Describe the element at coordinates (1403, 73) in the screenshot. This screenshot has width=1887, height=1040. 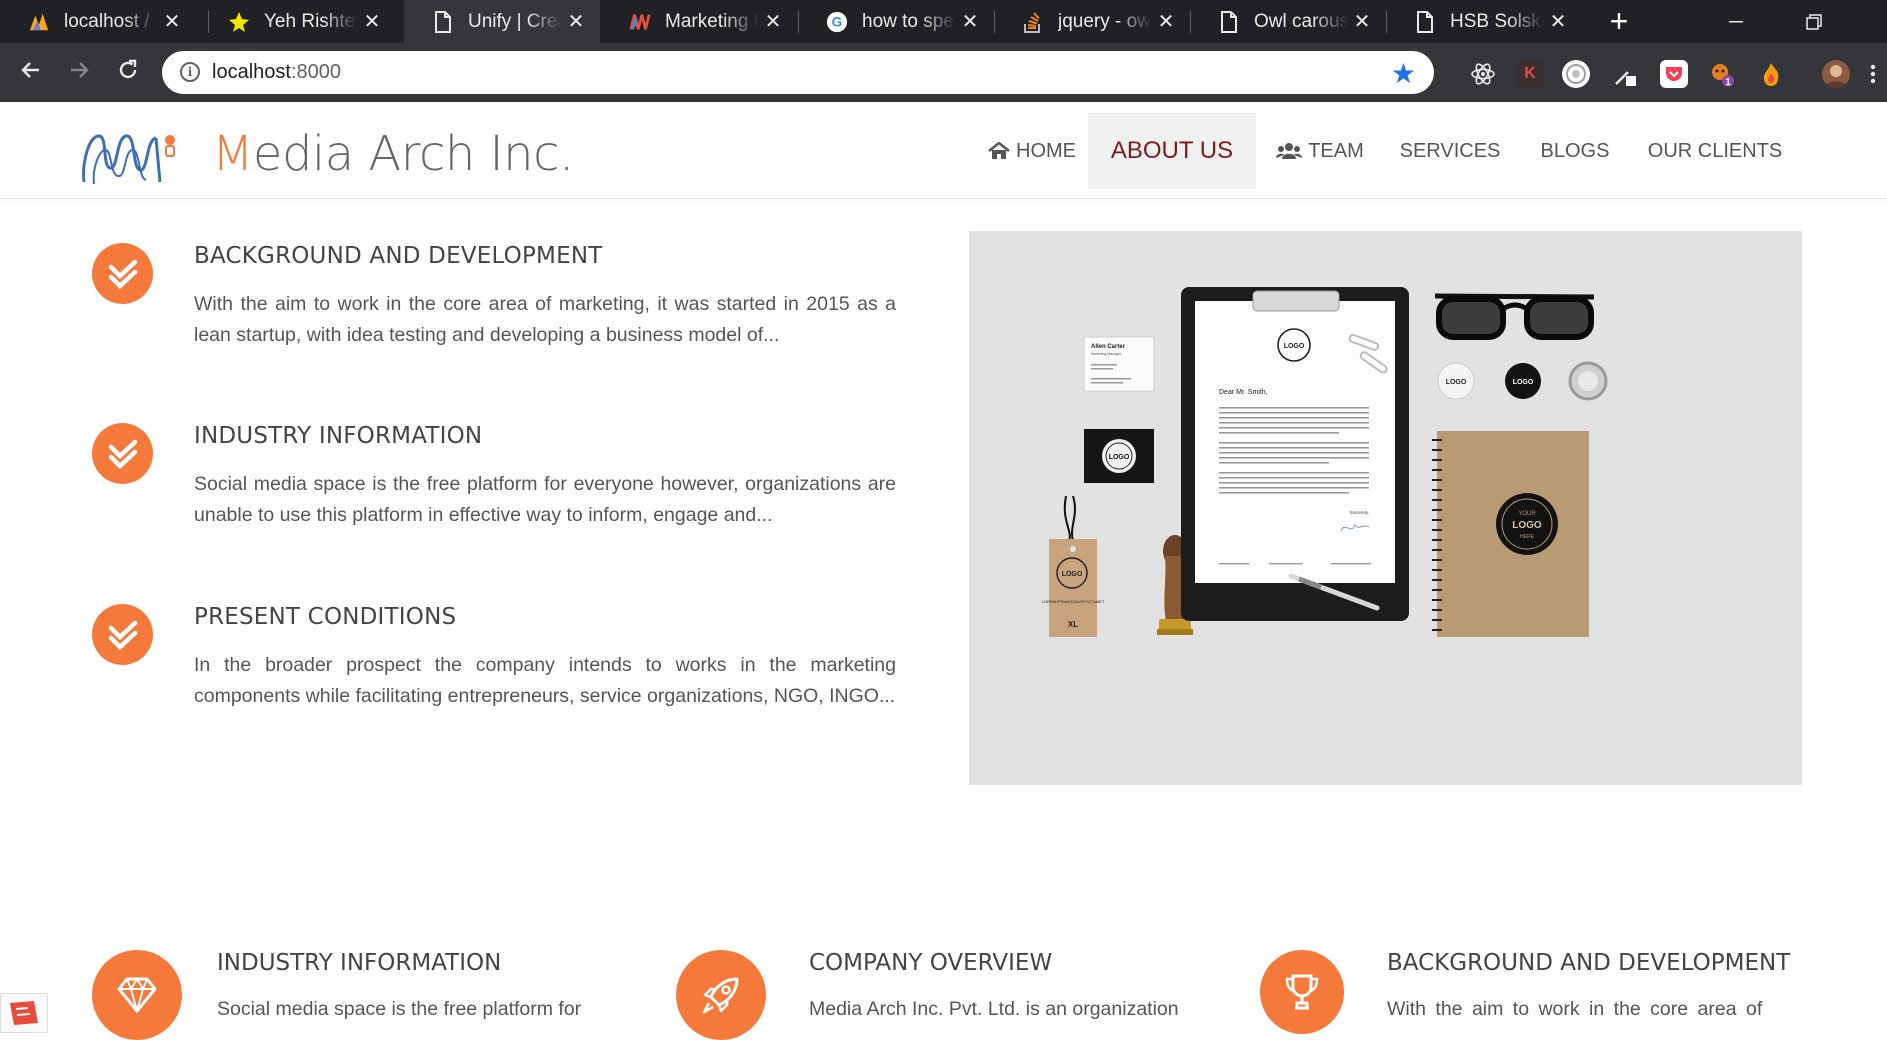
I see `bookmark-star-icon: ★` at that location.